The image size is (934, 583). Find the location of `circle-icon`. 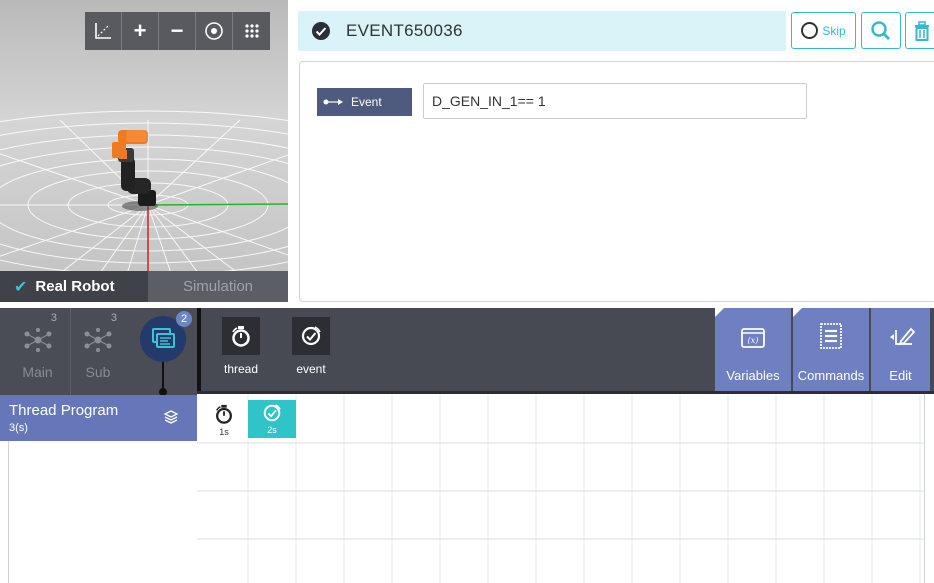

circle-icon is located at coordinates (810, 30).